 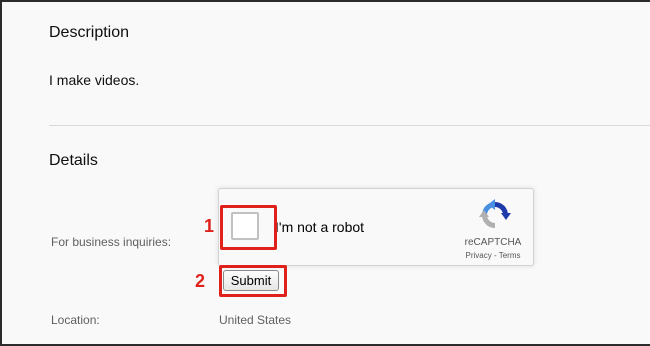 I want to click on recaptcha-logo-icon, so click(x=495, y=213).